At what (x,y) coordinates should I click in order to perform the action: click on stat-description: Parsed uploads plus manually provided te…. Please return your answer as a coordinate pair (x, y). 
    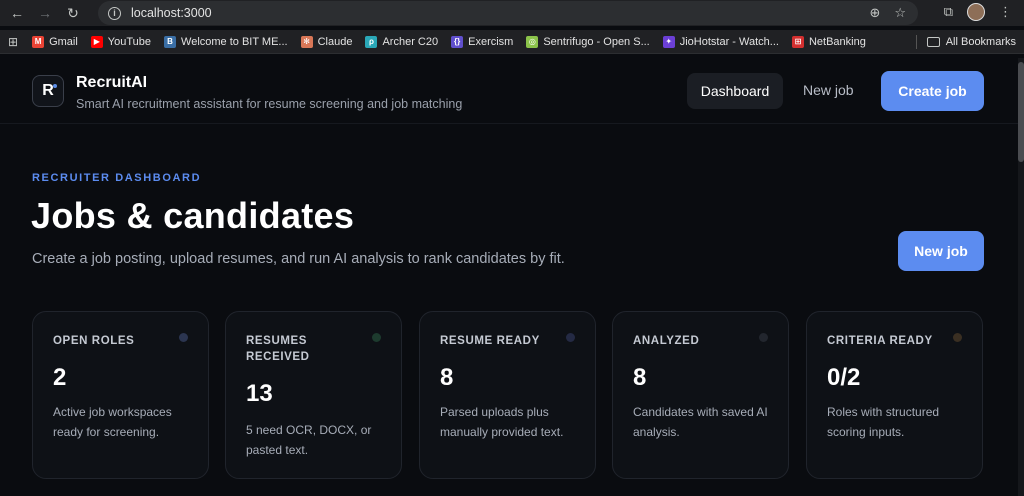
    Looking at the image, I should click on (502, 422).